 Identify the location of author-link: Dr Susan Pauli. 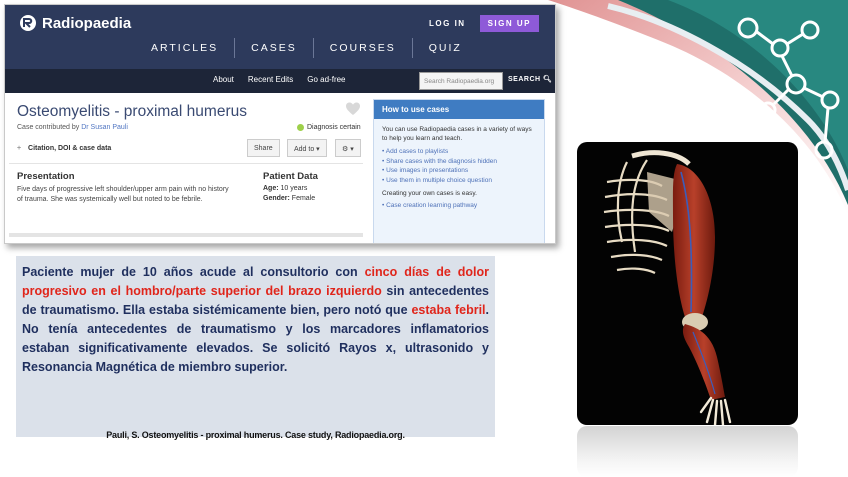
(104, 127).